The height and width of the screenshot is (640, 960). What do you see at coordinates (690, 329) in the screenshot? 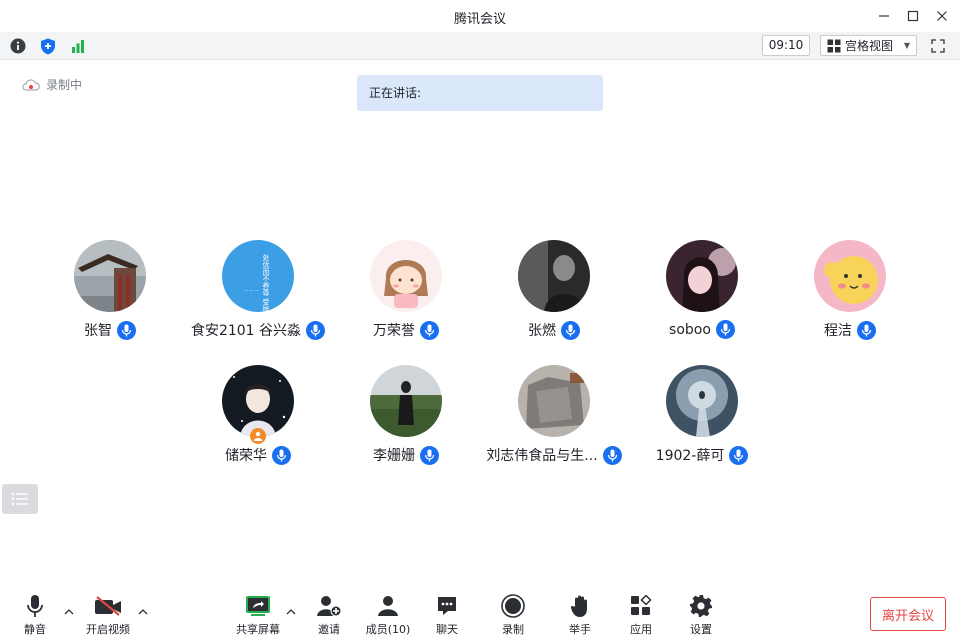
I see `participant-name: soboo` at bounding box center [690, 329].